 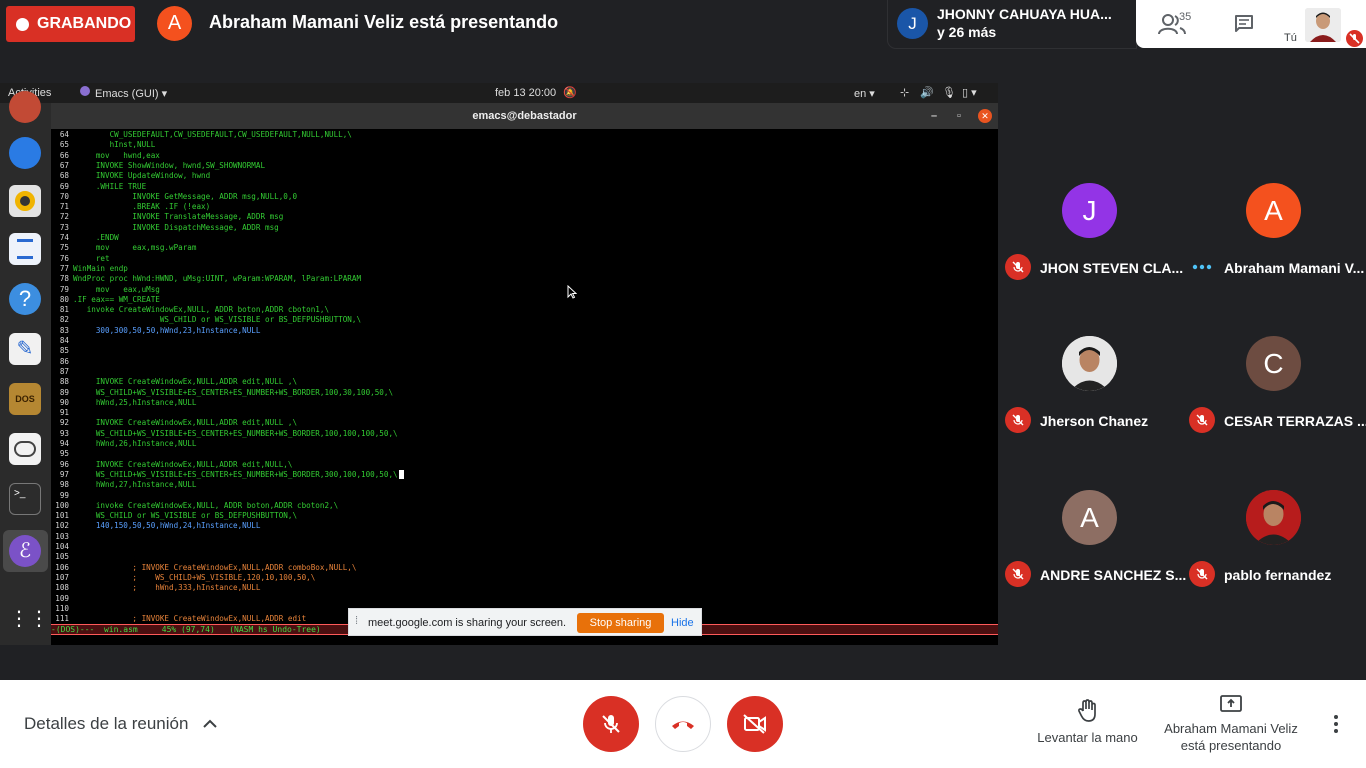 I want to click on line-number: 107, so click(x=62, y=577).